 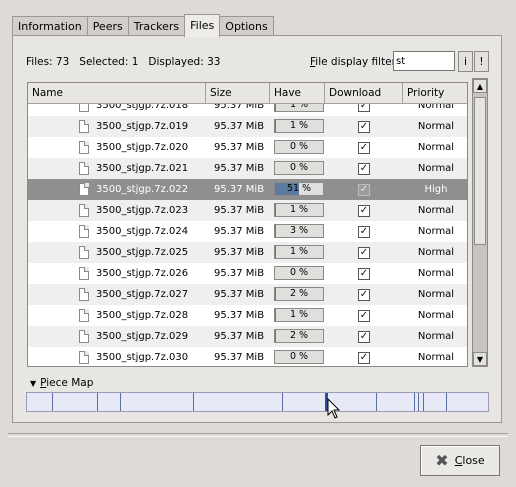 I want to click on have-progress-bar: 2 %, so click(x=299, y=336).